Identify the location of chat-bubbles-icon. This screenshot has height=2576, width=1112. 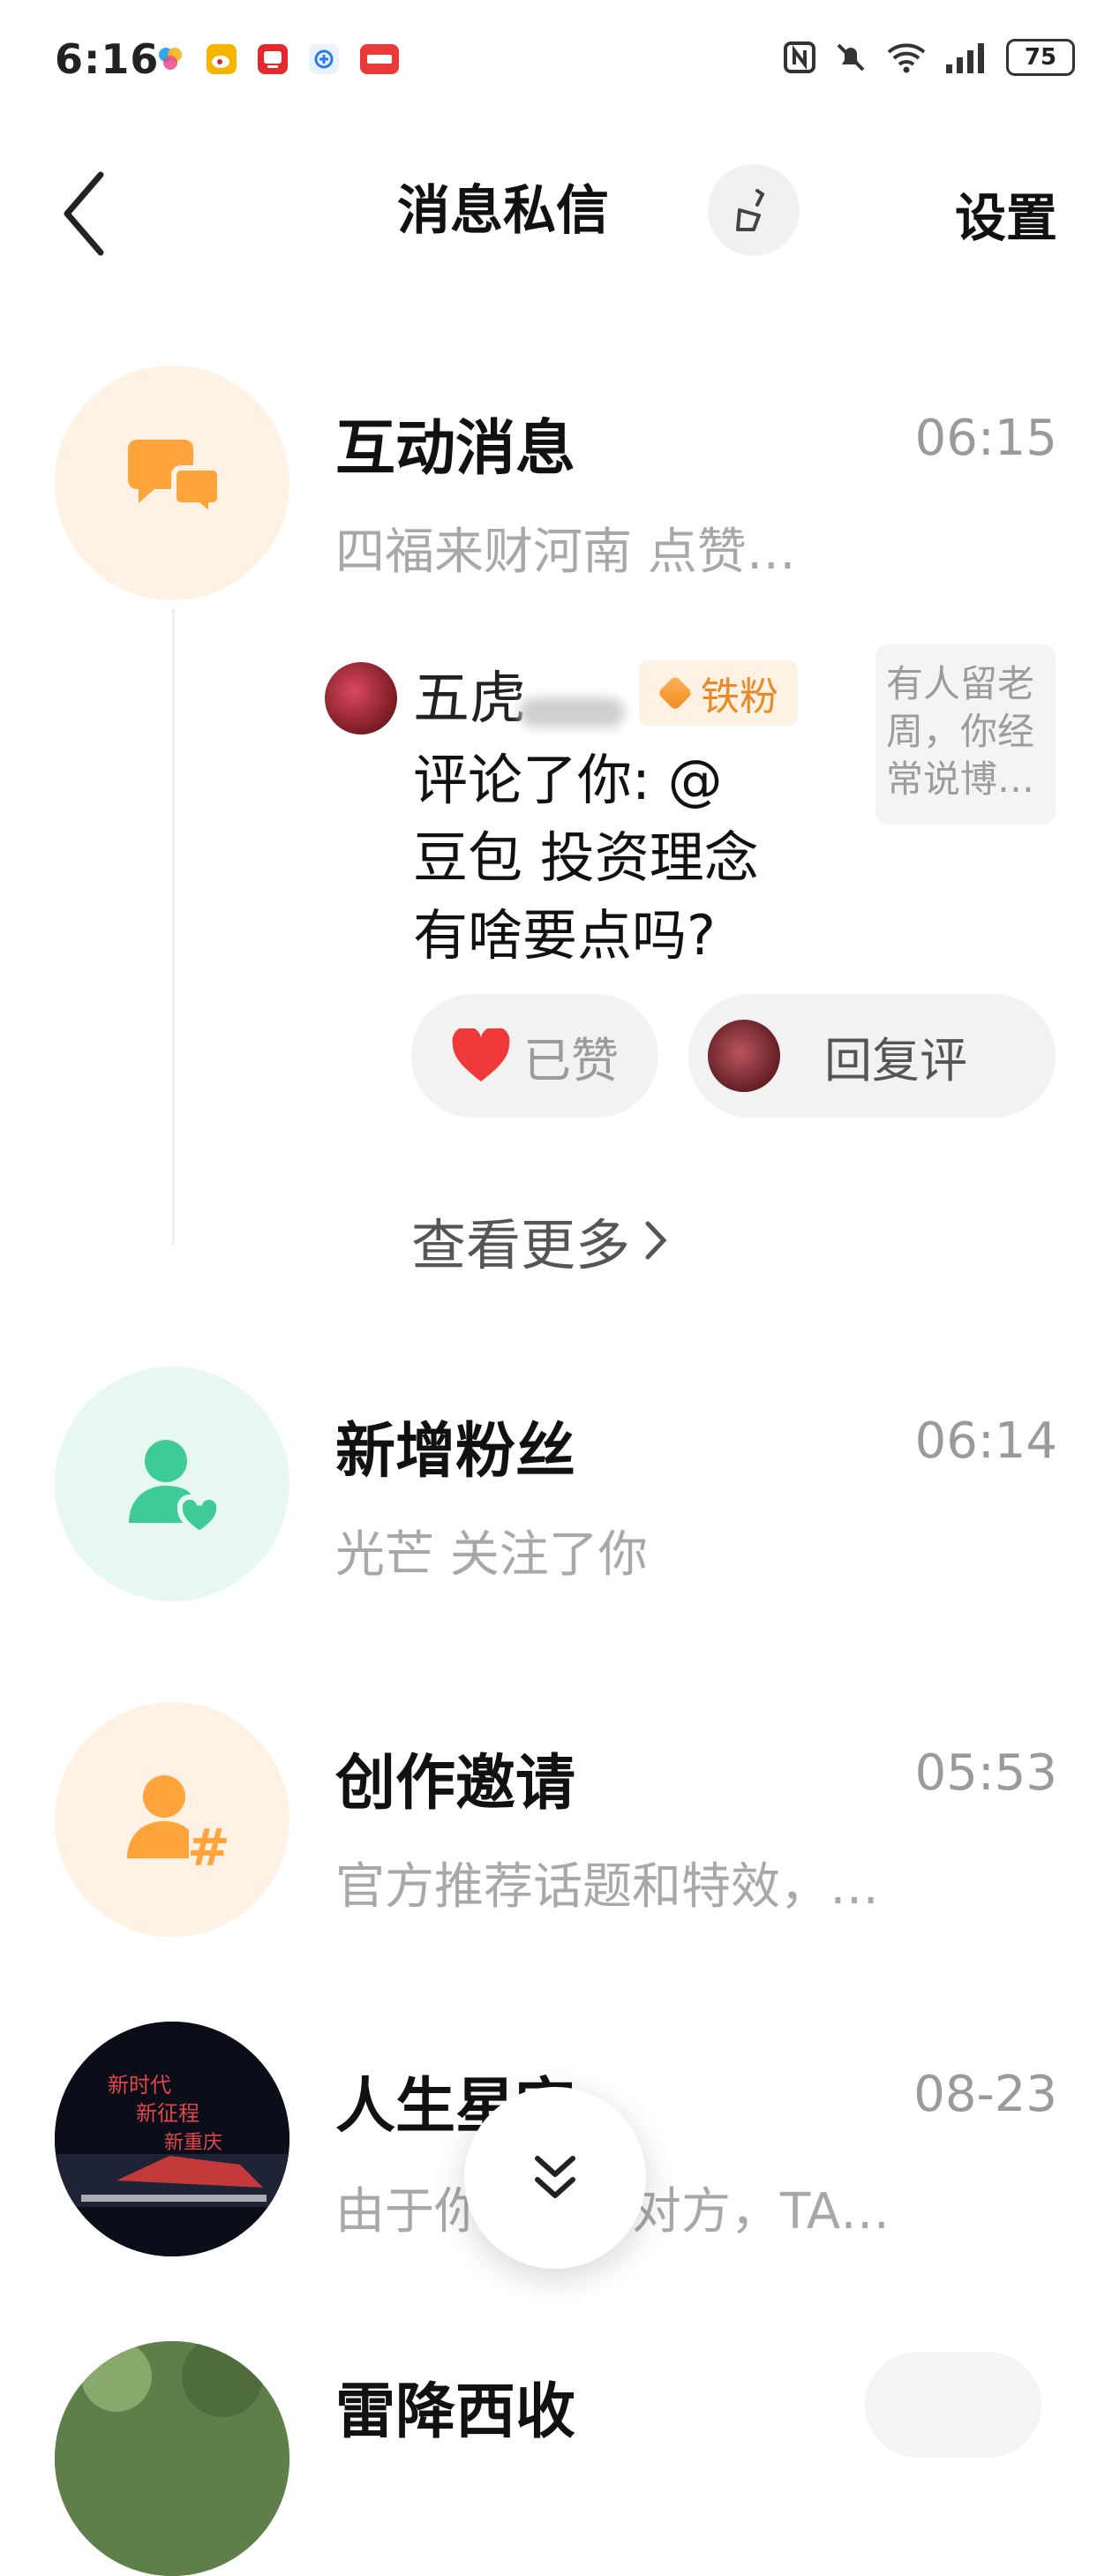
(175, 481).